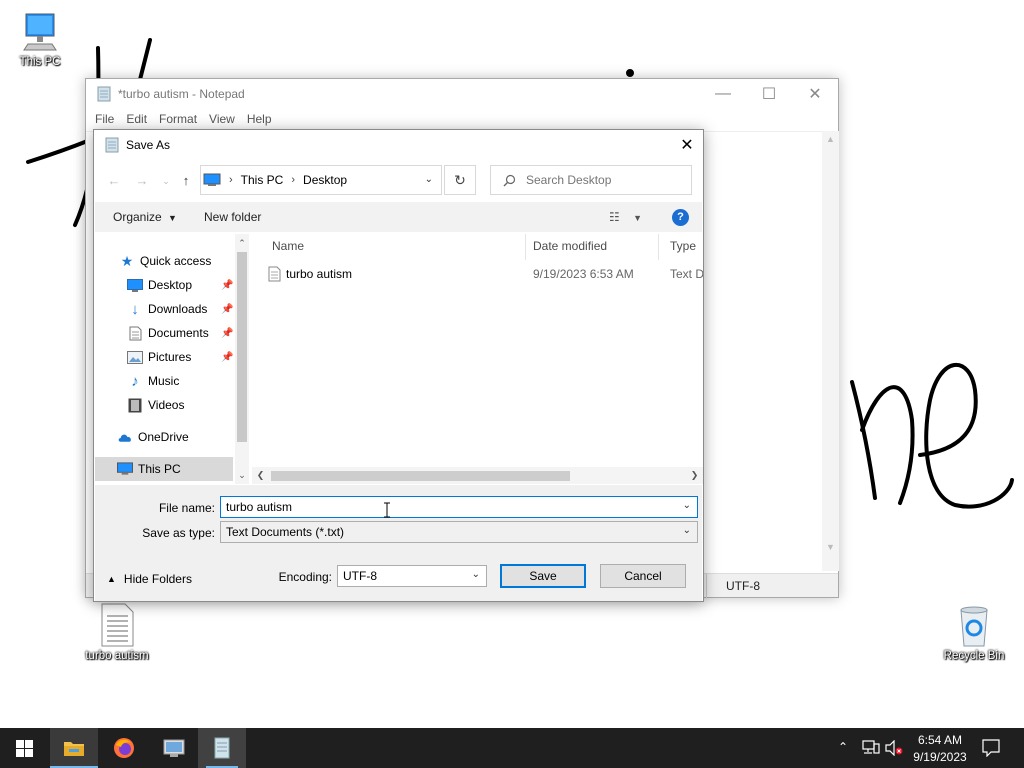 This screenshot has height=768, width=1024. What do you see at coordinates (509, 180) in the screenshot?
I see `search-icon` at bounding box center [509, 180].